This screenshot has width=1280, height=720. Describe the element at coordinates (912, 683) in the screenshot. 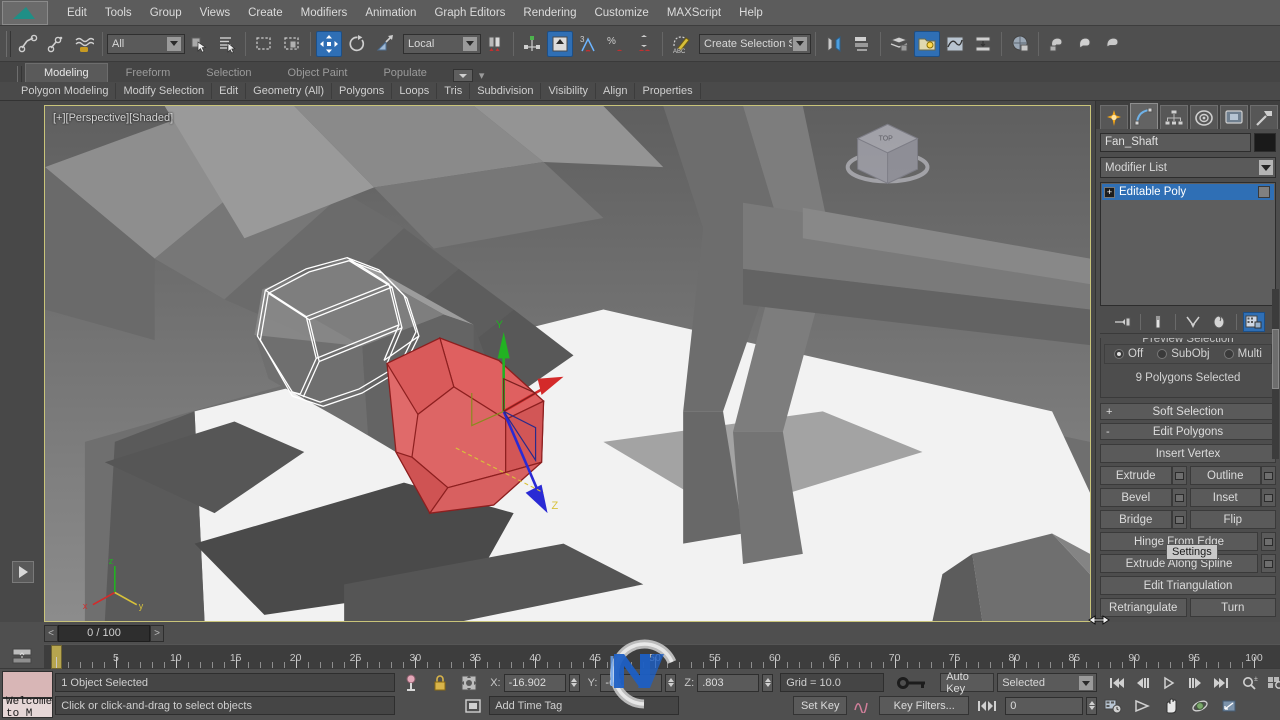

I see `key-mode-icon` at that location.